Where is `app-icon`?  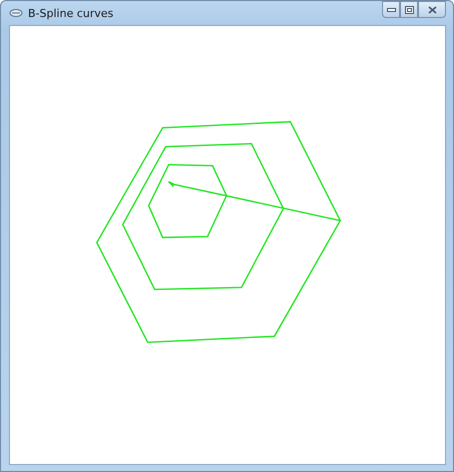 app-icon is located at coordinates (16, 13).